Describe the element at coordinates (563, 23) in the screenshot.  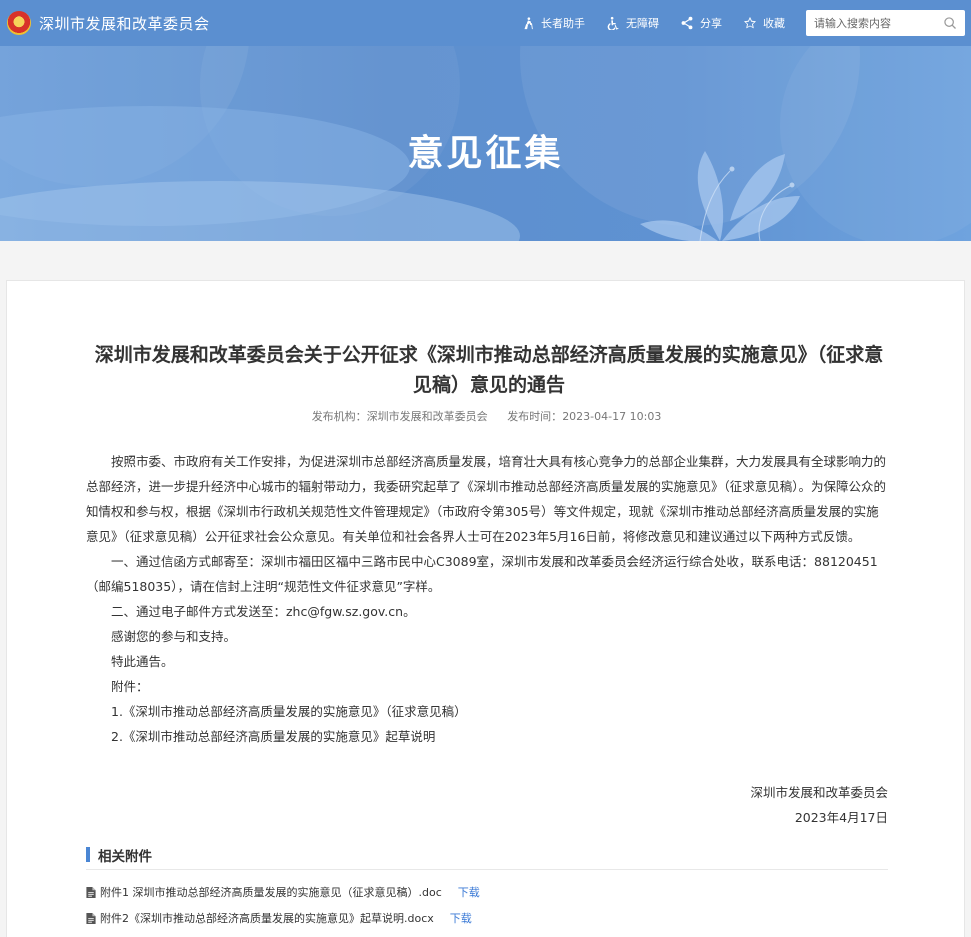
I see `elder-assistant-label: 长者助手` at that location.